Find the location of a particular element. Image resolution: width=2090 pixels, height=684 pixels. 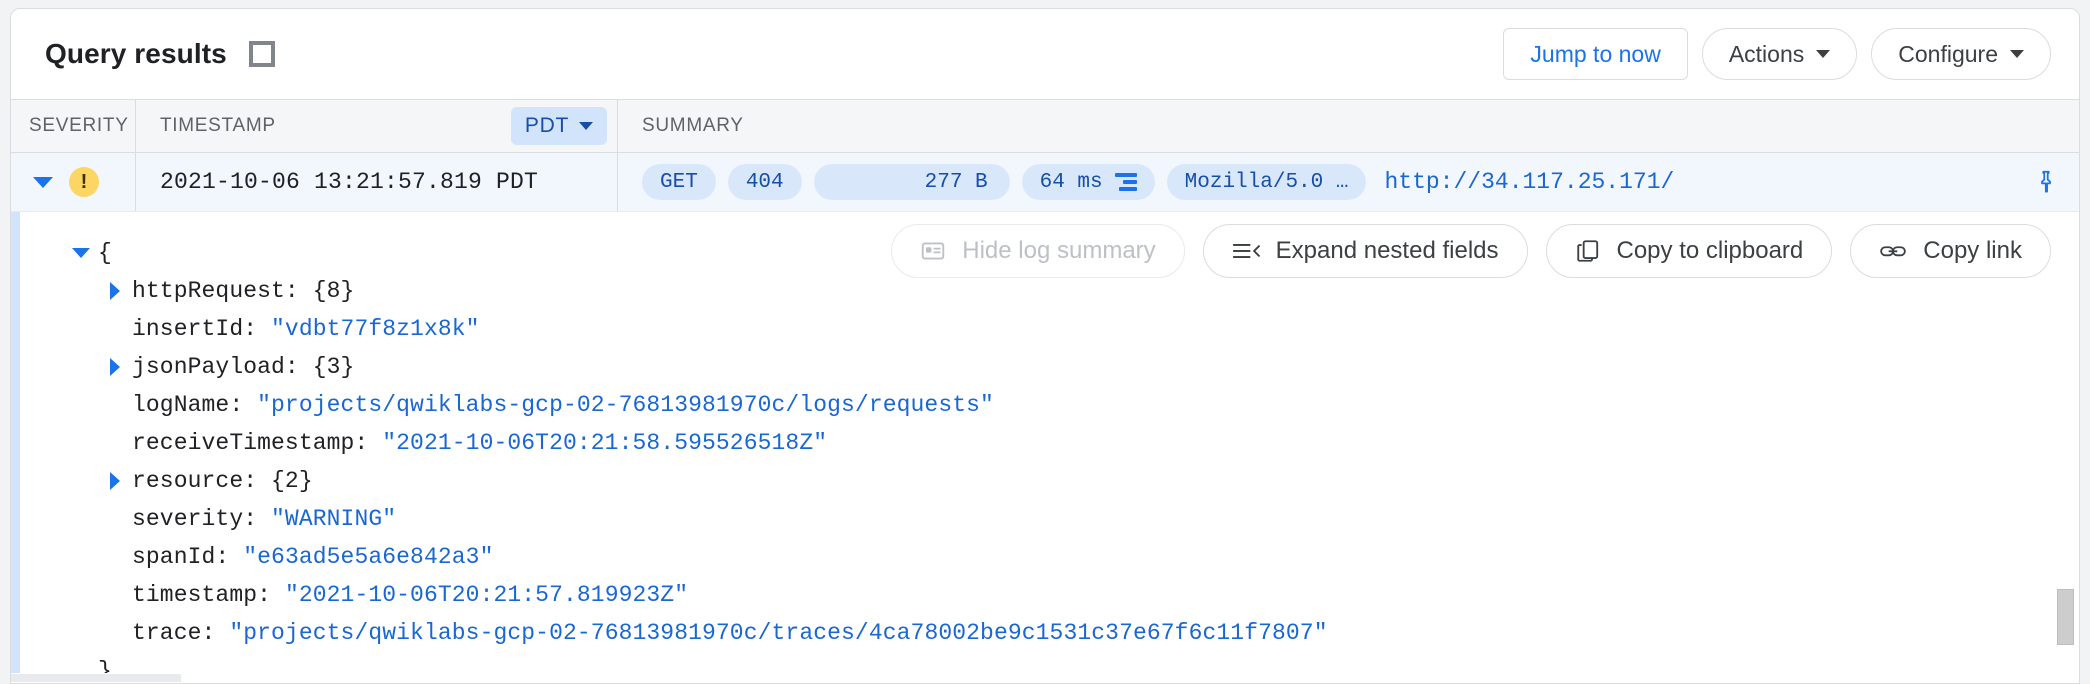

collapse-root-triangle-icon is located at coordinates (81, 253).